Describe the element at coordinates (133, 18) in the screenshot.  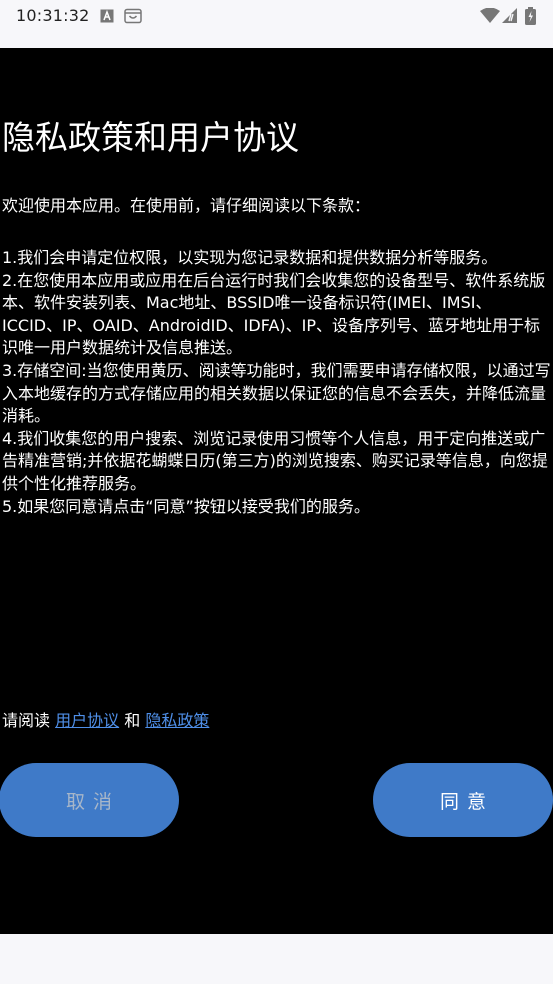
I see `calendar-notification-icon` at that location.